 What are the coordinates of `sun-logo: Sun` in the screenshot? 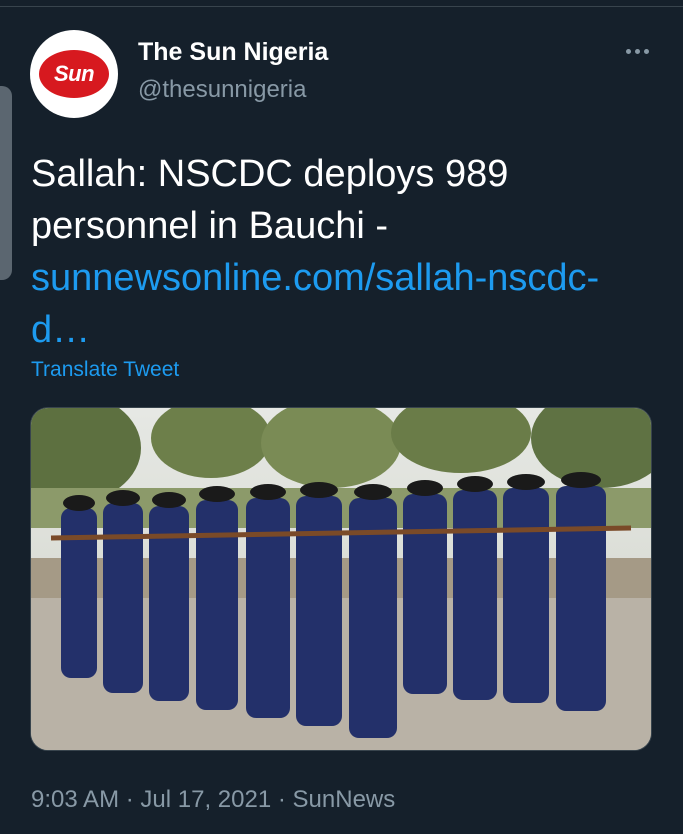 It's located at (74, 74).